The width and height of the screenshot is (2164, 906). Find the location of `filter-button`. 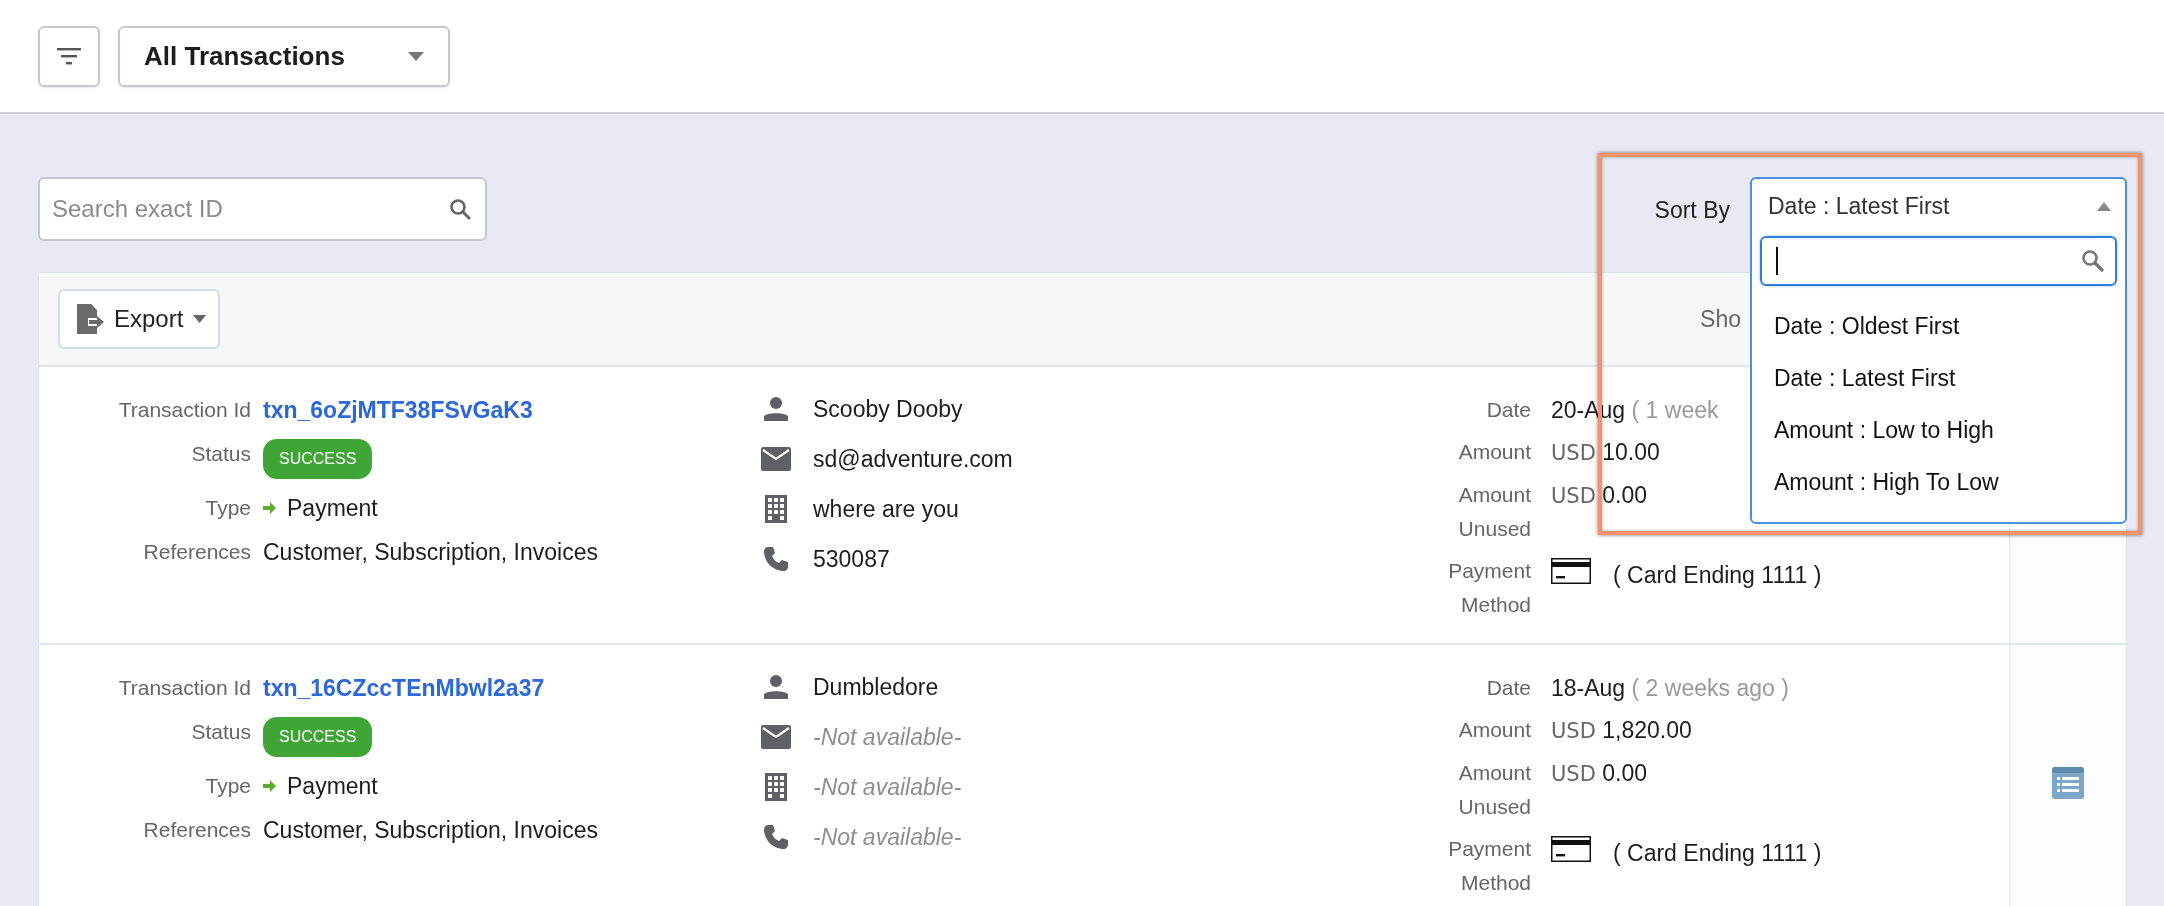

filter-button is located at coordinates (69, 56).